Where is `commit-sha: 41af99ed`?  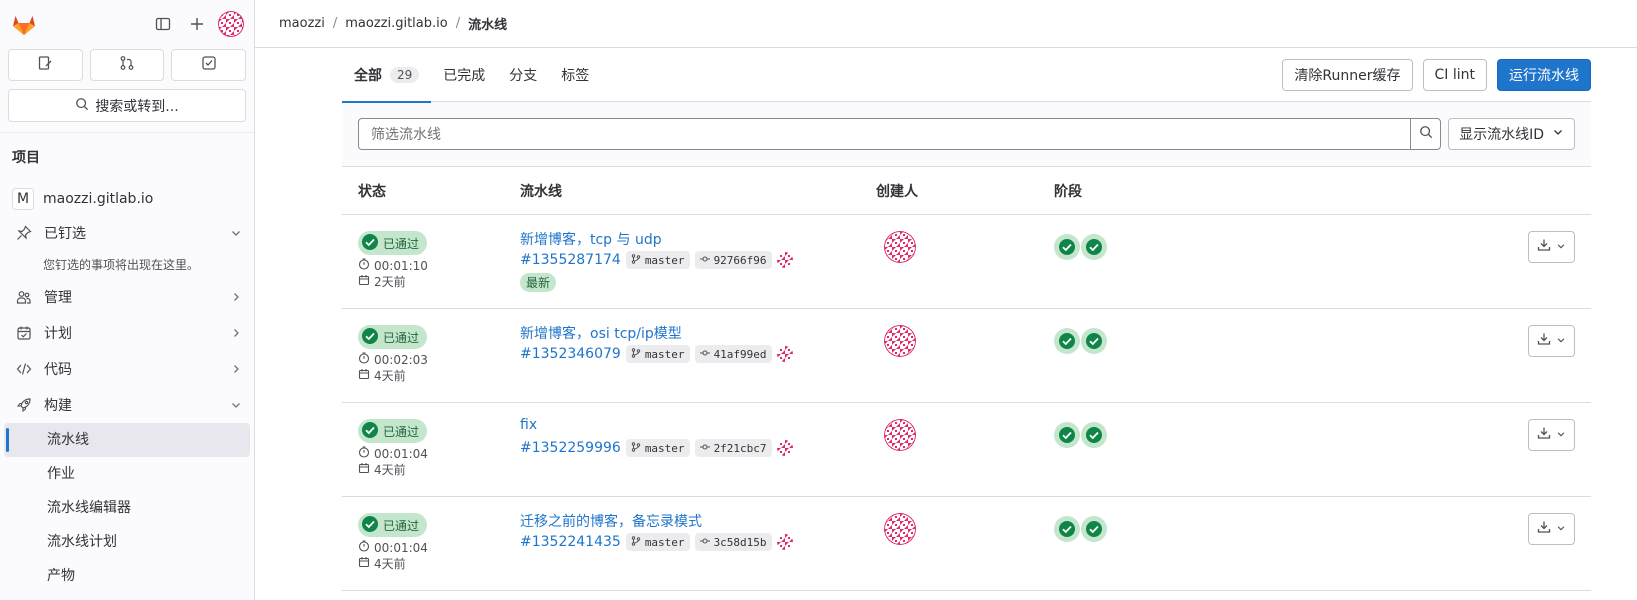
commit-sha: 41af99ed is located at coordinates (733, 354).